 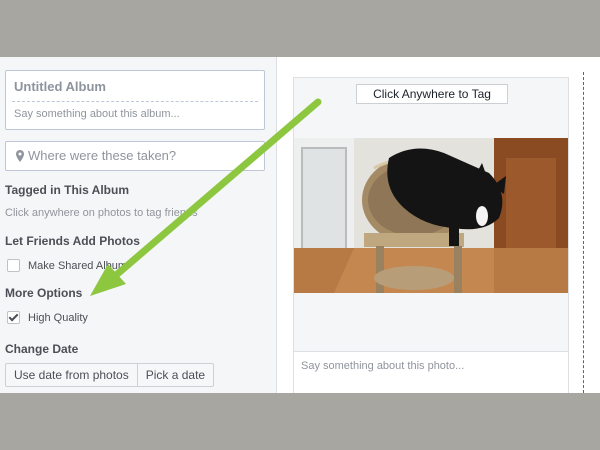 I want to click on friends-section-title: Let Friends Add Photos, so click(x=72, y=241).